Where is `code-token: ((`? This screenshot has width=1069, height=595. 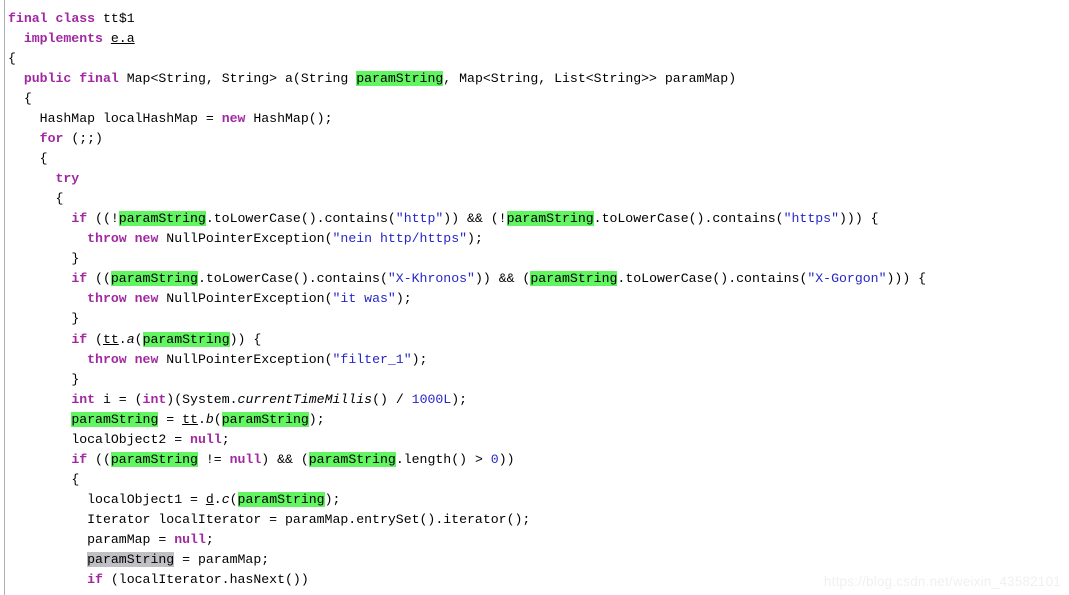
code-token: (( is located at coordinates (99, 459).